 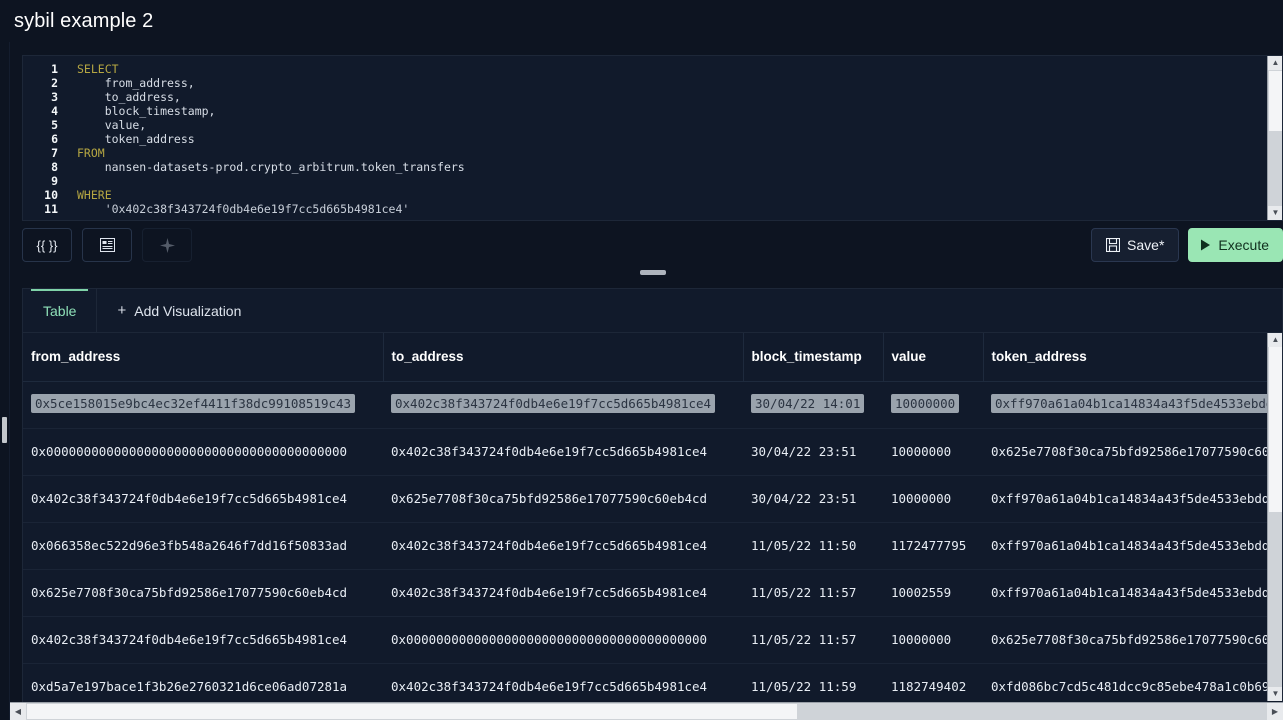 I want to click on splitter-grip, so click(x=652, y=272).